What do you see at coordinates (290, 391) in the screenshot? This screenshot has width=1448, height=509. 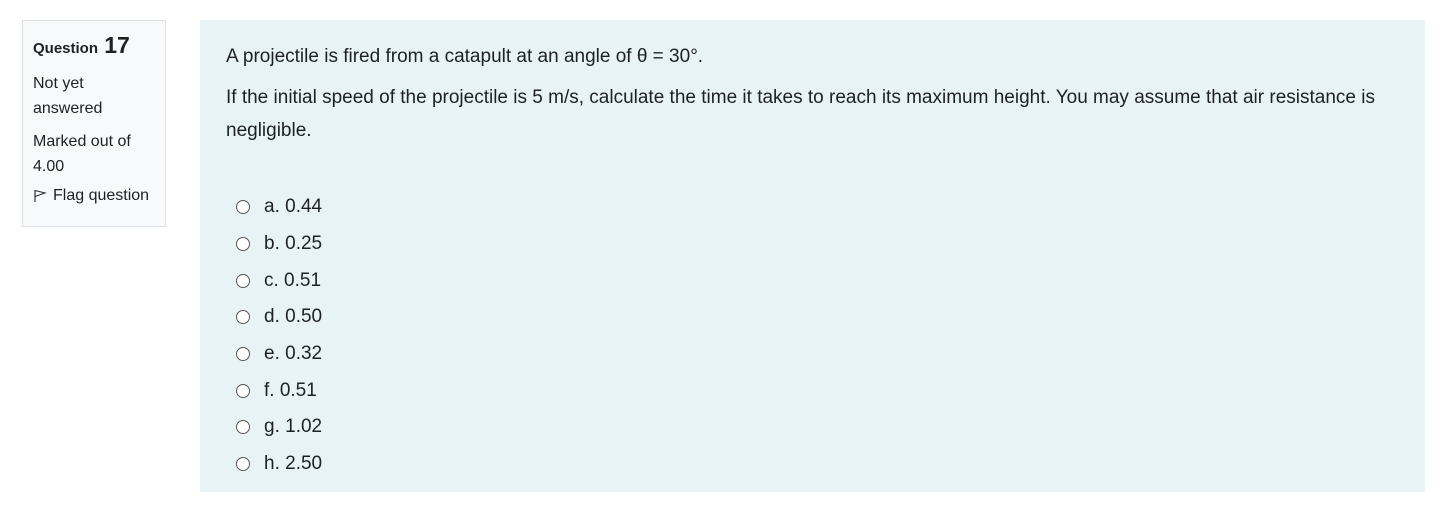 I see `answer-label: f. 0.51` at bounding box center [290, 391].